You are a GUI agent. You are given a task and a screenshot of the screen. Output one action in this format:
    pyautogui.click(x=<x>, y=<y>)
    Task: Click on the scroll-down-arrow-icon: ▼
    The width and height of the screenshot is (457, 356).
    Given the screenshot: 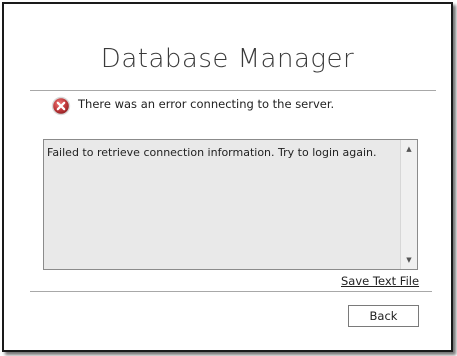 What is the action you would take?
    pyautogui.click(x=409, y=260)
    